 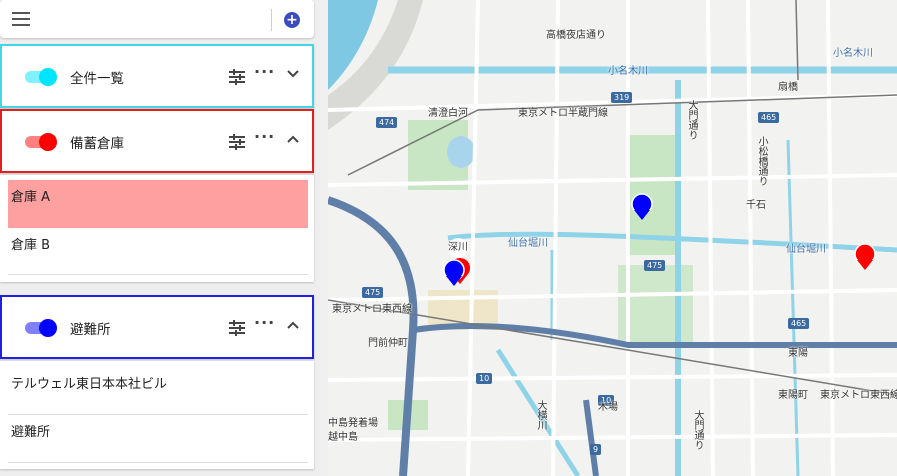 I want to click on list-item: 倉庫 A, so click(x=158, y=204).